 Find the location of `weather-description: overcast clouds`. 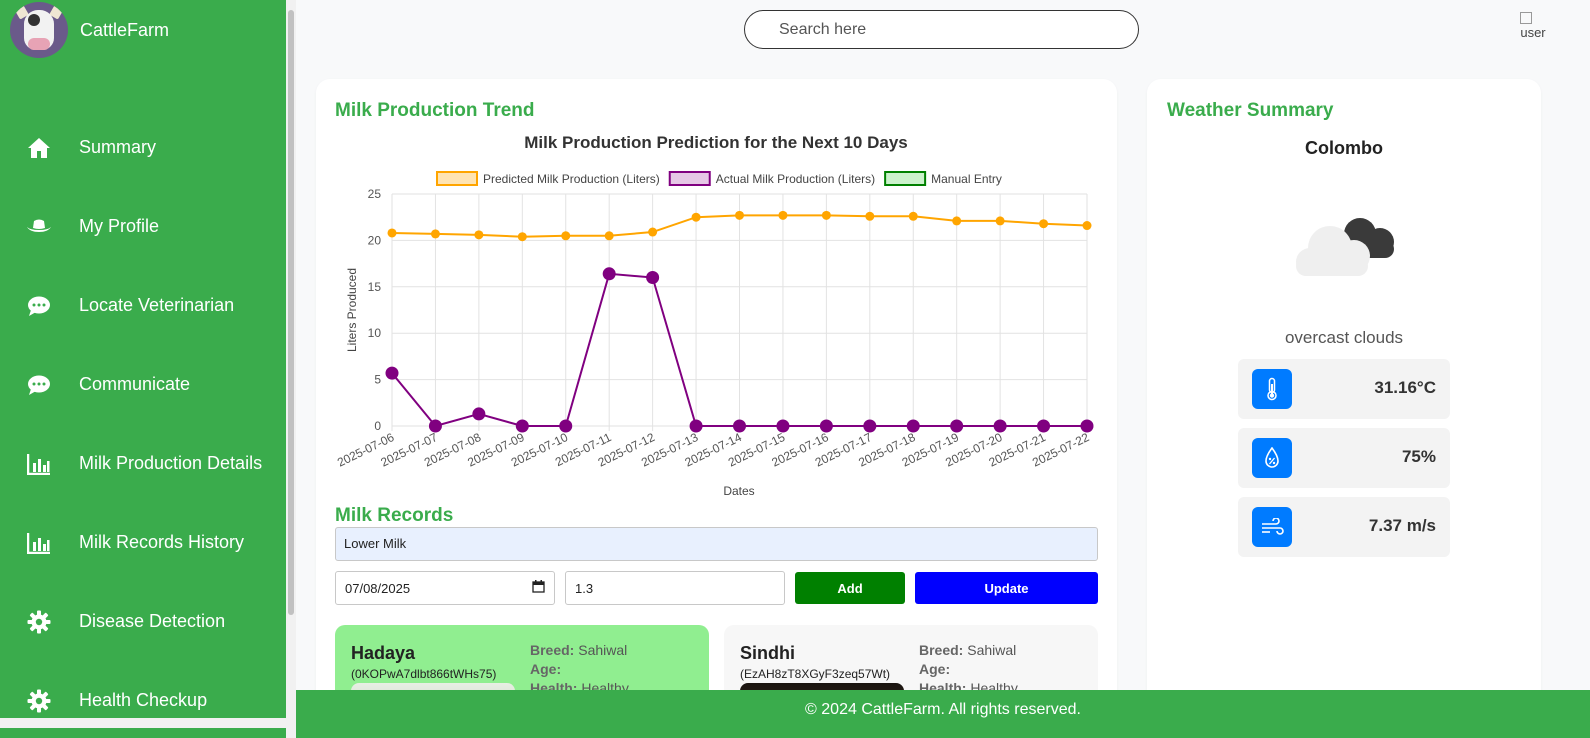

weather-description: overcast clouds is located at coordinates (1344, 337).